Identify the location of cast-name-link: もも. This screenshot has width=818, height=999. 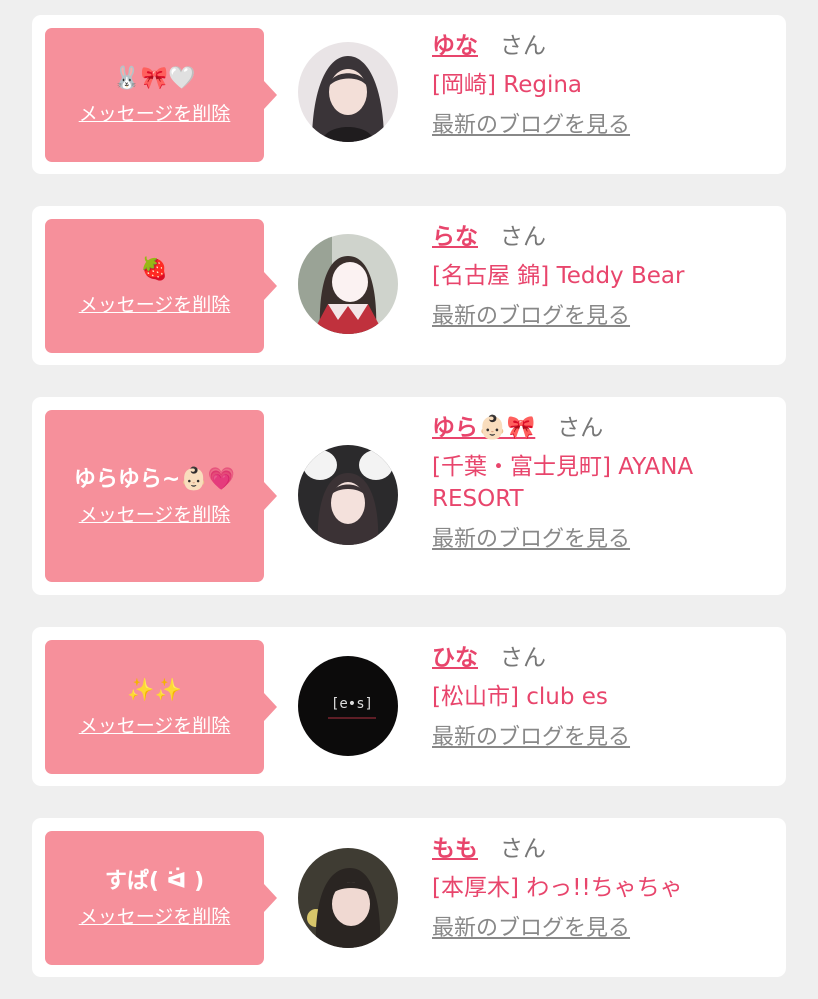
(455, 849).